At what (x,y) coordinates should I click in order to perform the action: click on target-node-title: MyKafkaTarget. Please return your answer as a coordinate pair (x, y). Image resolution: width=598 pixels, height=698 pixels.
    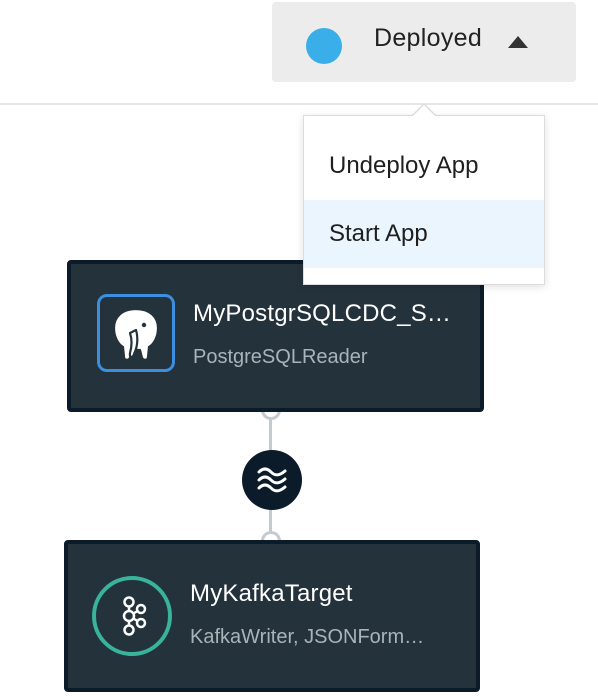
    Looking at the image, I should click on (271, 593).